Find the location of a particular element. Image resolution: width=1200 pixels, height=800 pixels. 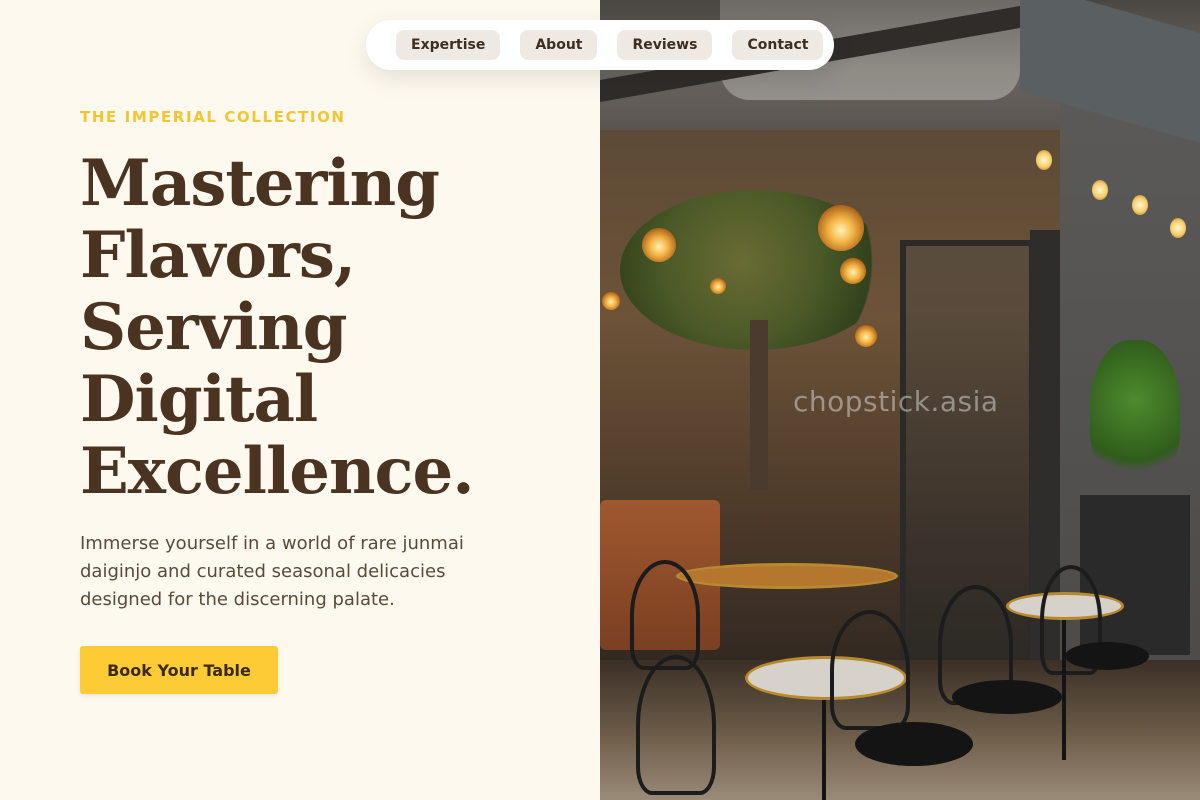

headline-line: Flavors, is located at coordinates (218, 255).